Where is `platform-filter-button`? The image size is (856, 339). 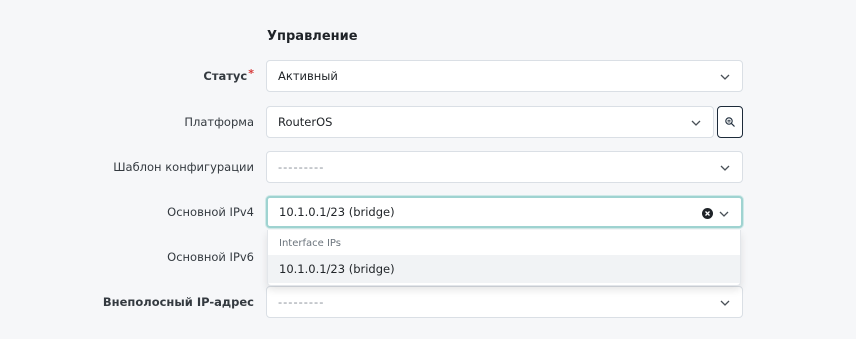 platform-filter-button is located at coordinates (730, 122).